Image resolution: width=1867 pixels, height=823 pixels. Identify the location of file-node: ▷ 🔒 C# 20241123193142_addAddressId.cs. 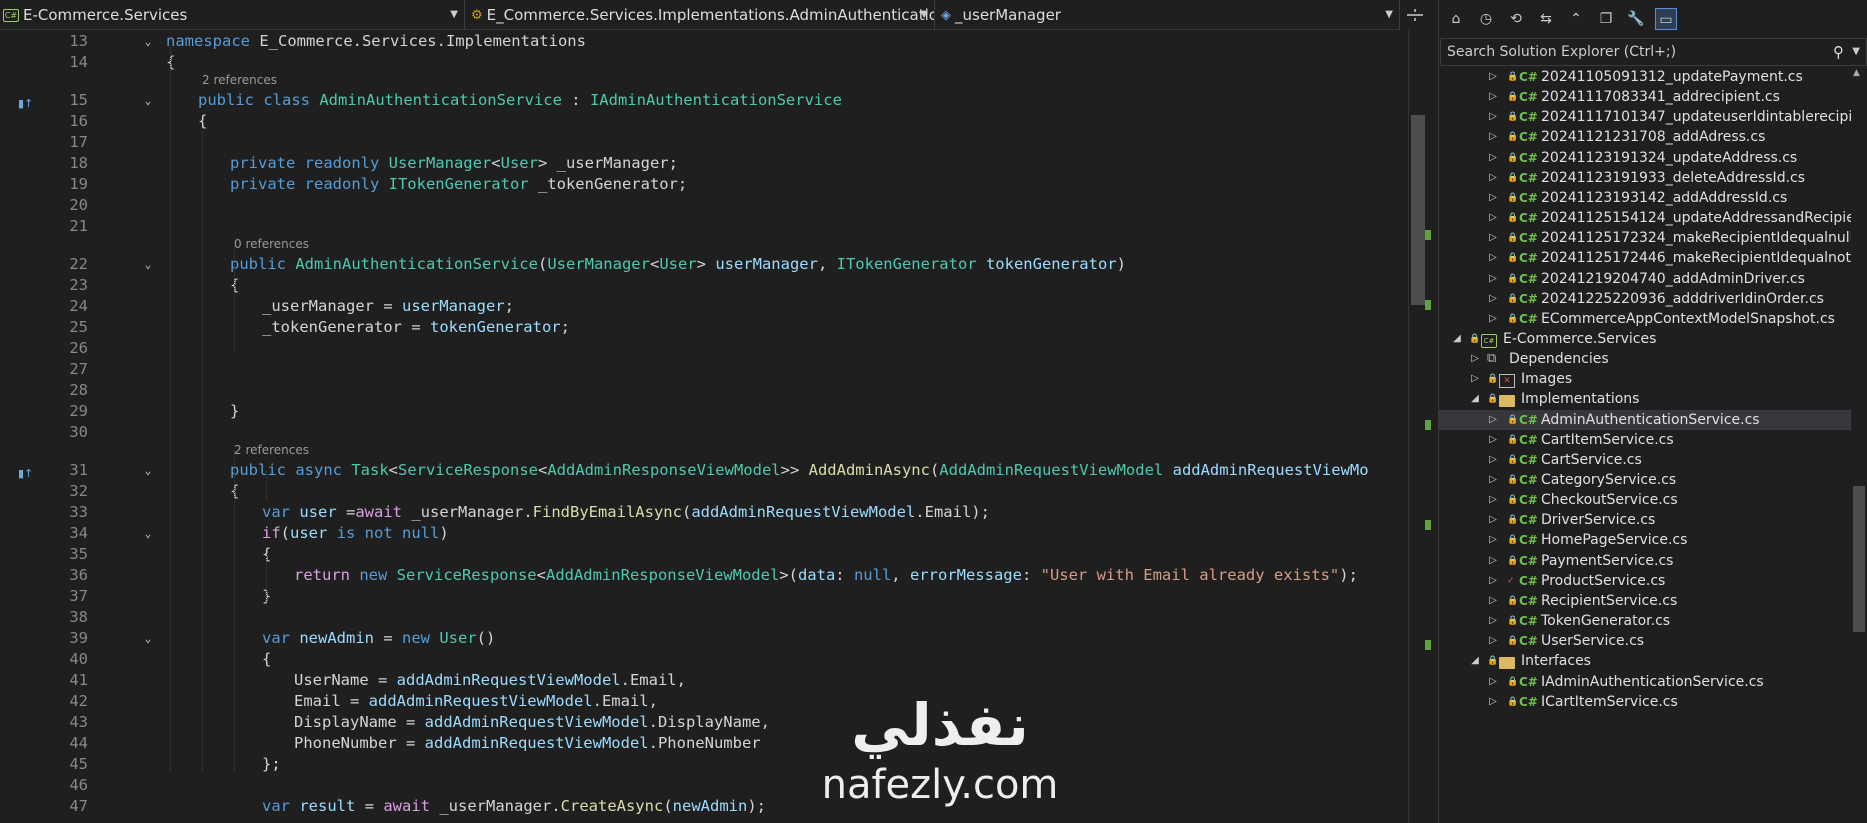
(1645, 198).